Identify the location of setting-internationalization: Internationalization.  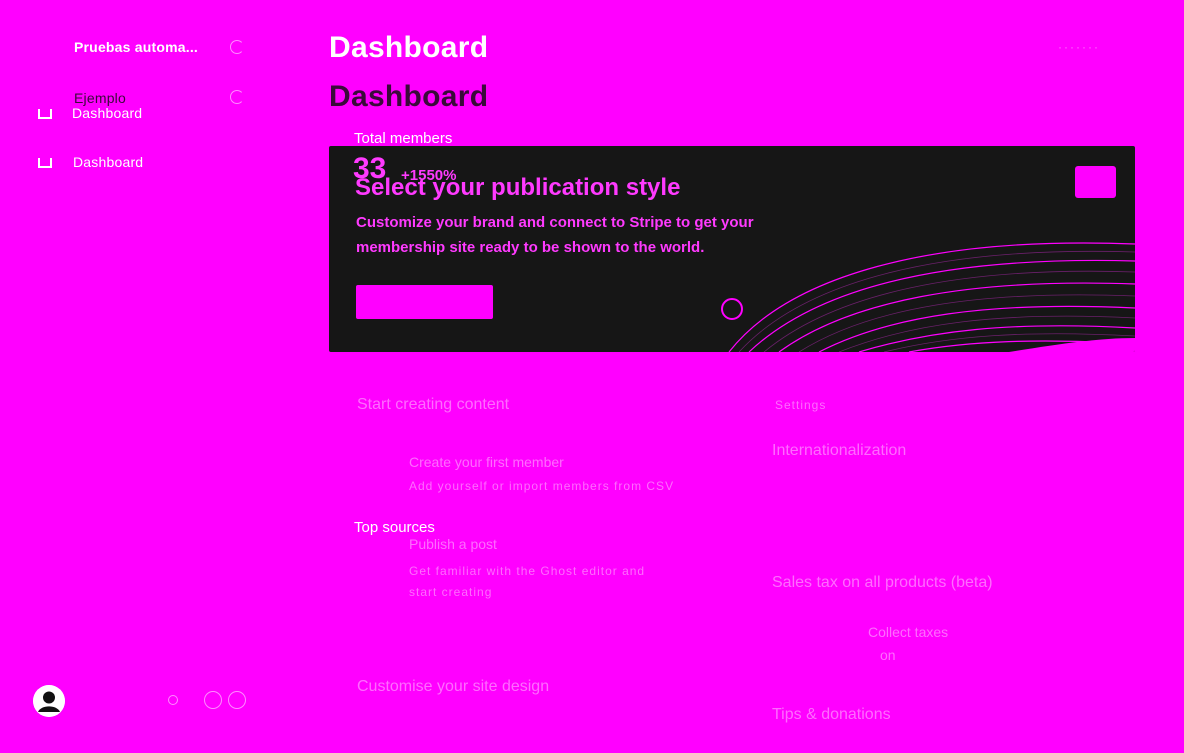
(839, 451).